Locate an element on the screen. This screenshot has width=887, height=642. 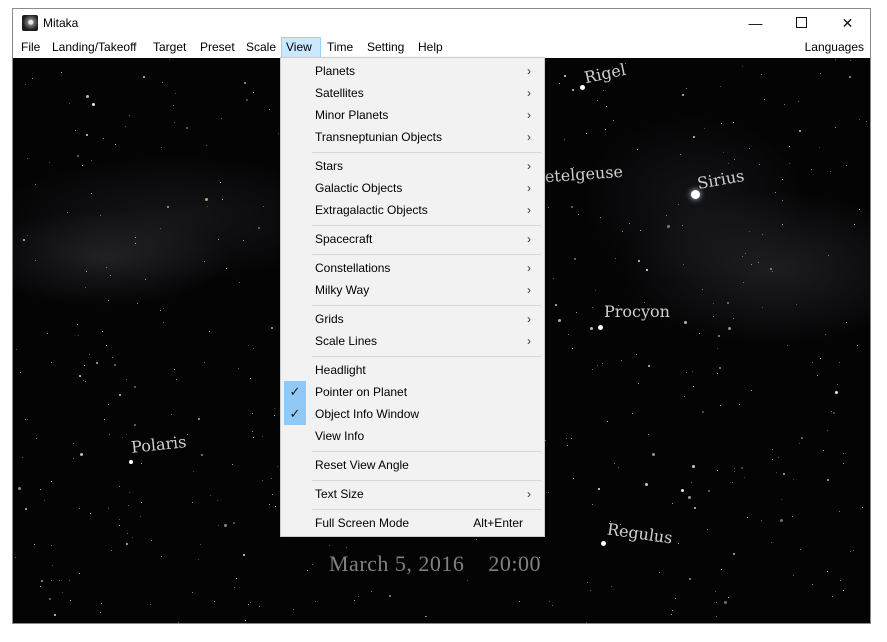
menu-item-label: Transneptunian Objects is located at coordinates (378, 137).